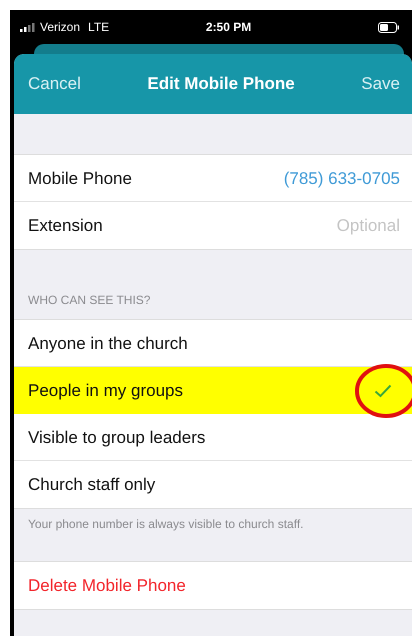 Image resolution: width=416 pixels, height=636 pixels. Describe the element at coordinates (28, 27) in the screenshot. I see `signal-icon` at that location.